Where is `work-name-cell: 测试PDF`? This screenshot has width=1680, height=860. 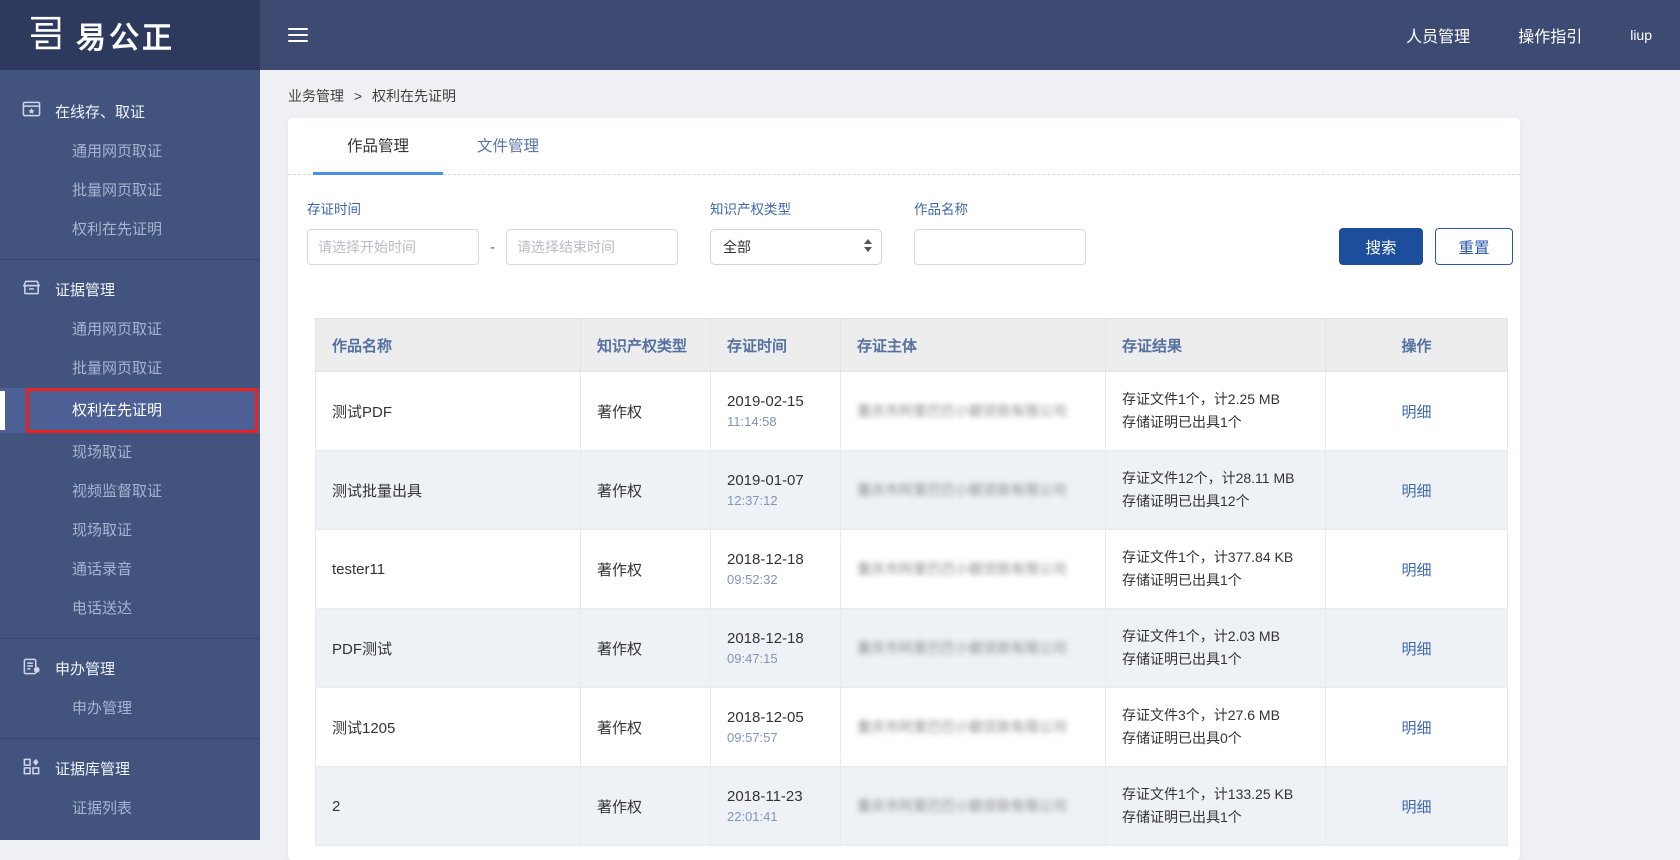 work-name-cell: 测试PDF is located at coordinates (448, 411).